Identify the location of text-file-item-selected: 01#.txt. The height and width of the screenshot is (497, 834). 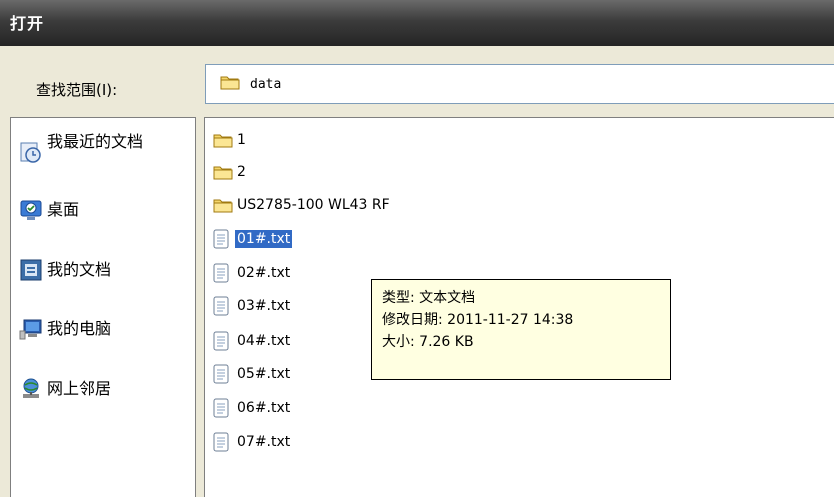
(253, 239).